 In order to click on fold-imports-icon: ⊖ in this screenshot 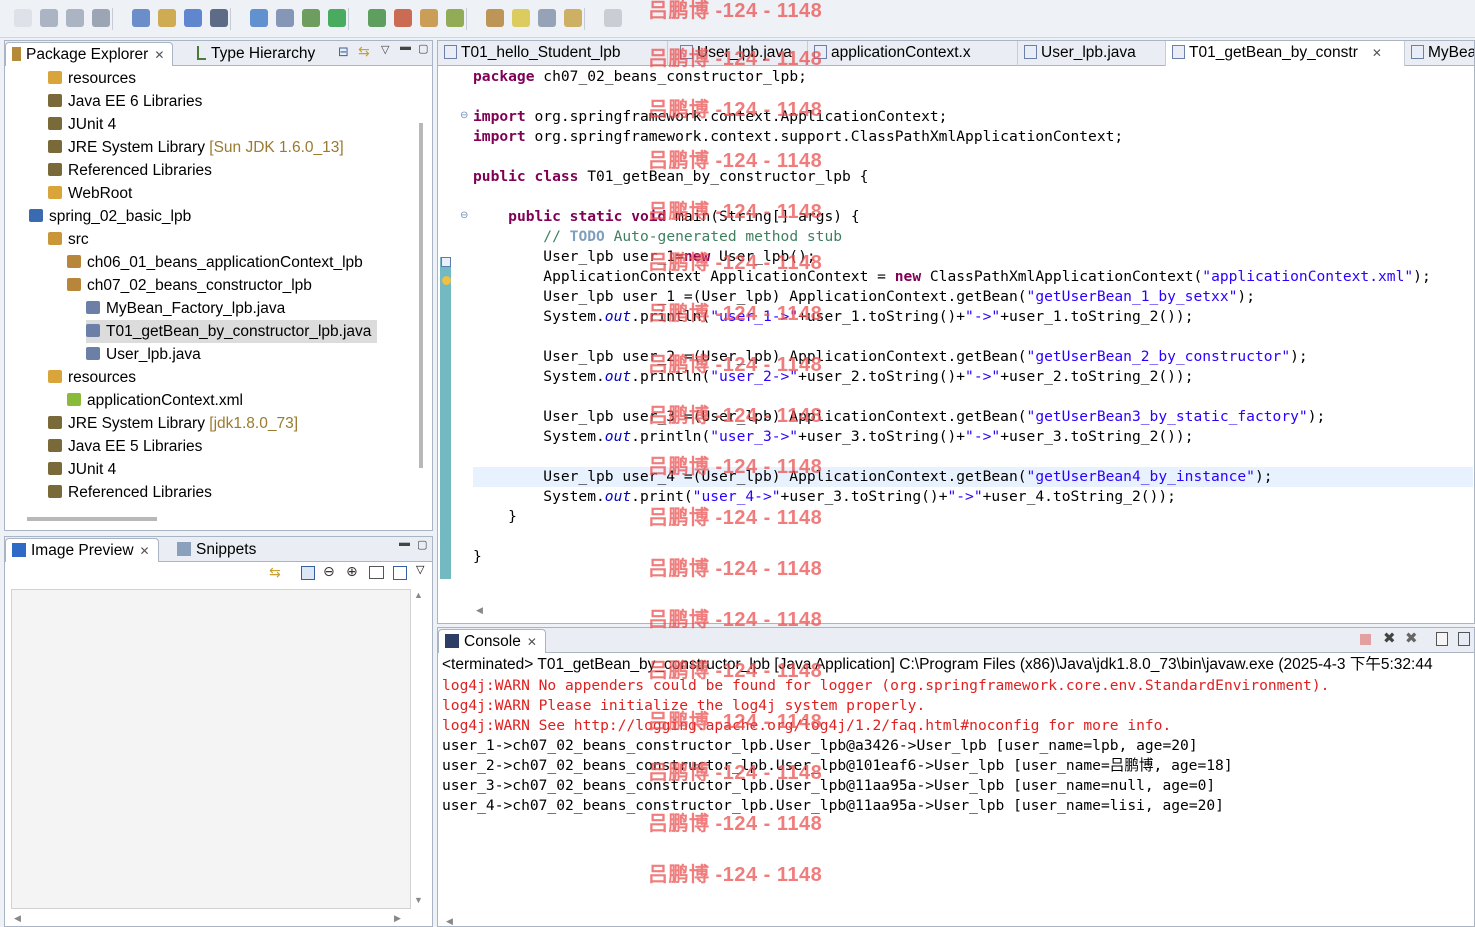, I will do `click(464, 115)`.